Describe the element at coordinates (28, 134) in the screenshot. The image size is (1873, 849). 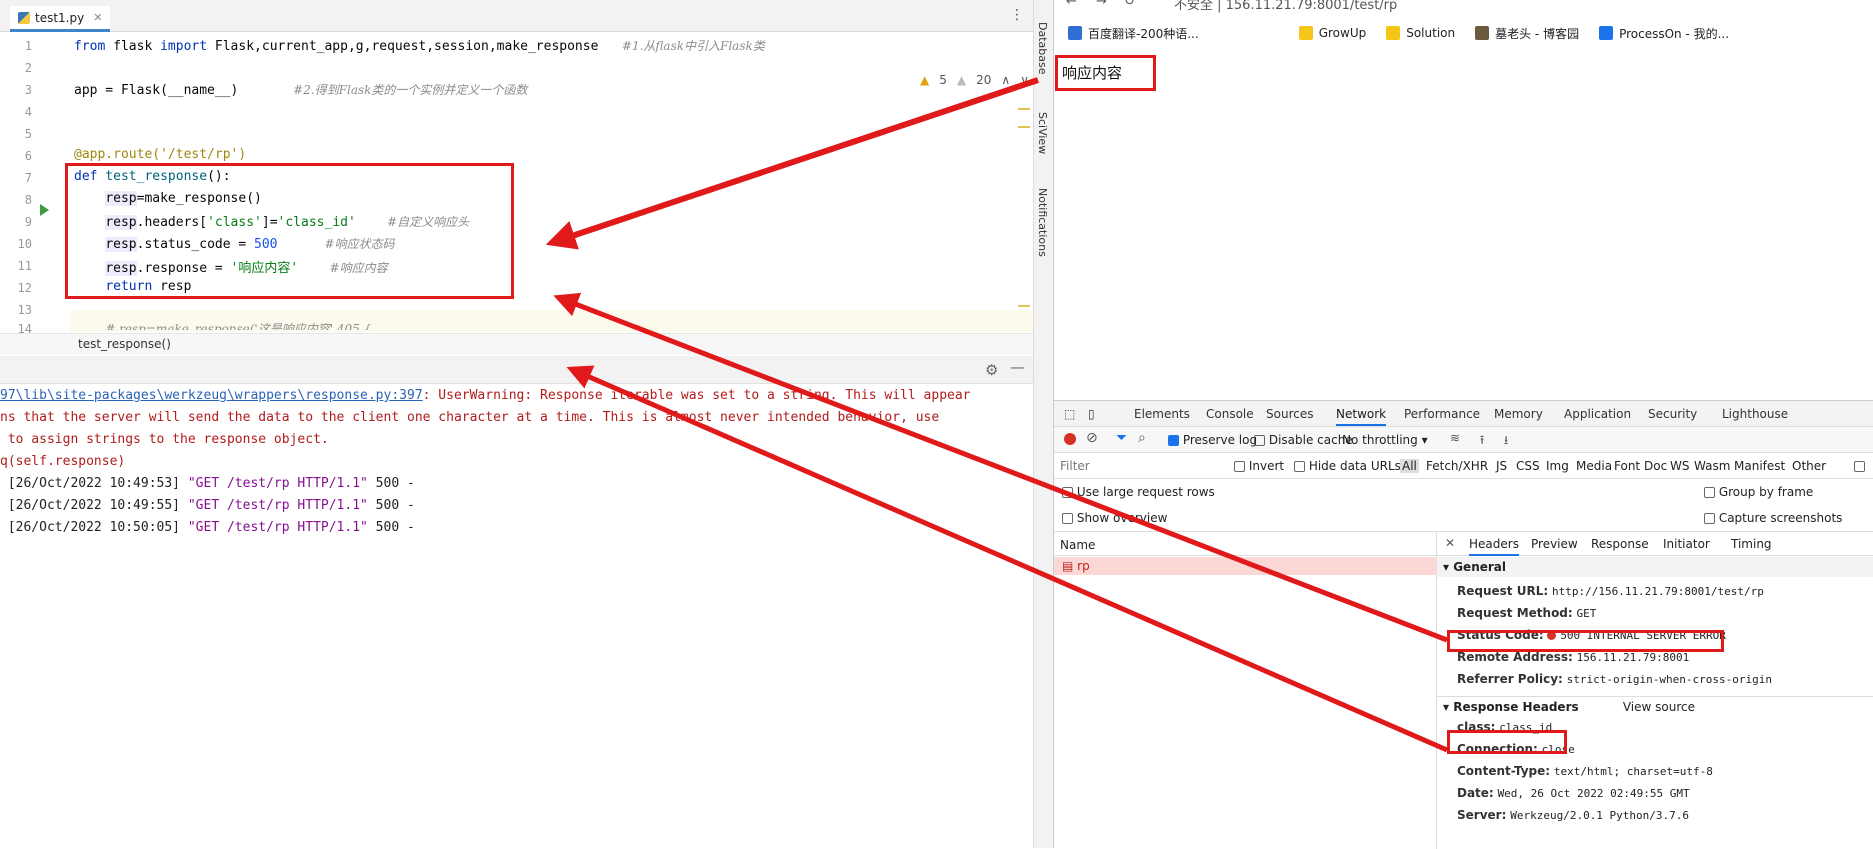
I see `line-number: 5` at that location.